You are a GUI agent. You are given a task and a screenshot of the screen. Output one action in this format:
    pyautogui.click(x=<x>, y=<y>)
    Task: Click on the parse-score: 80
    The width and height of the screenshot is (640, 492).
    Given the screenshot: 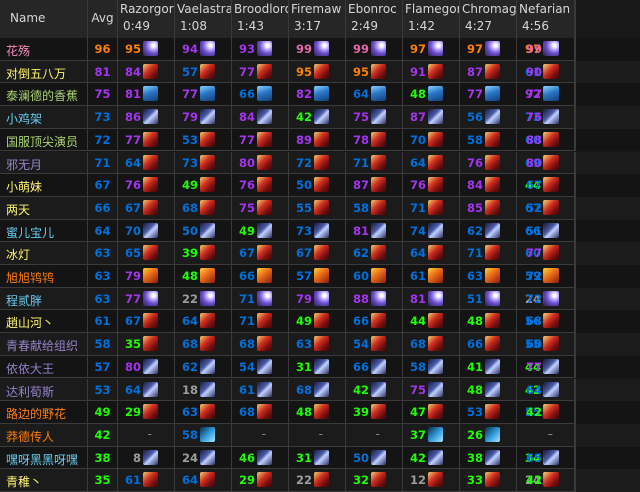 What is the action you would take?
    pyautogui.click(x=133, y=367)
    